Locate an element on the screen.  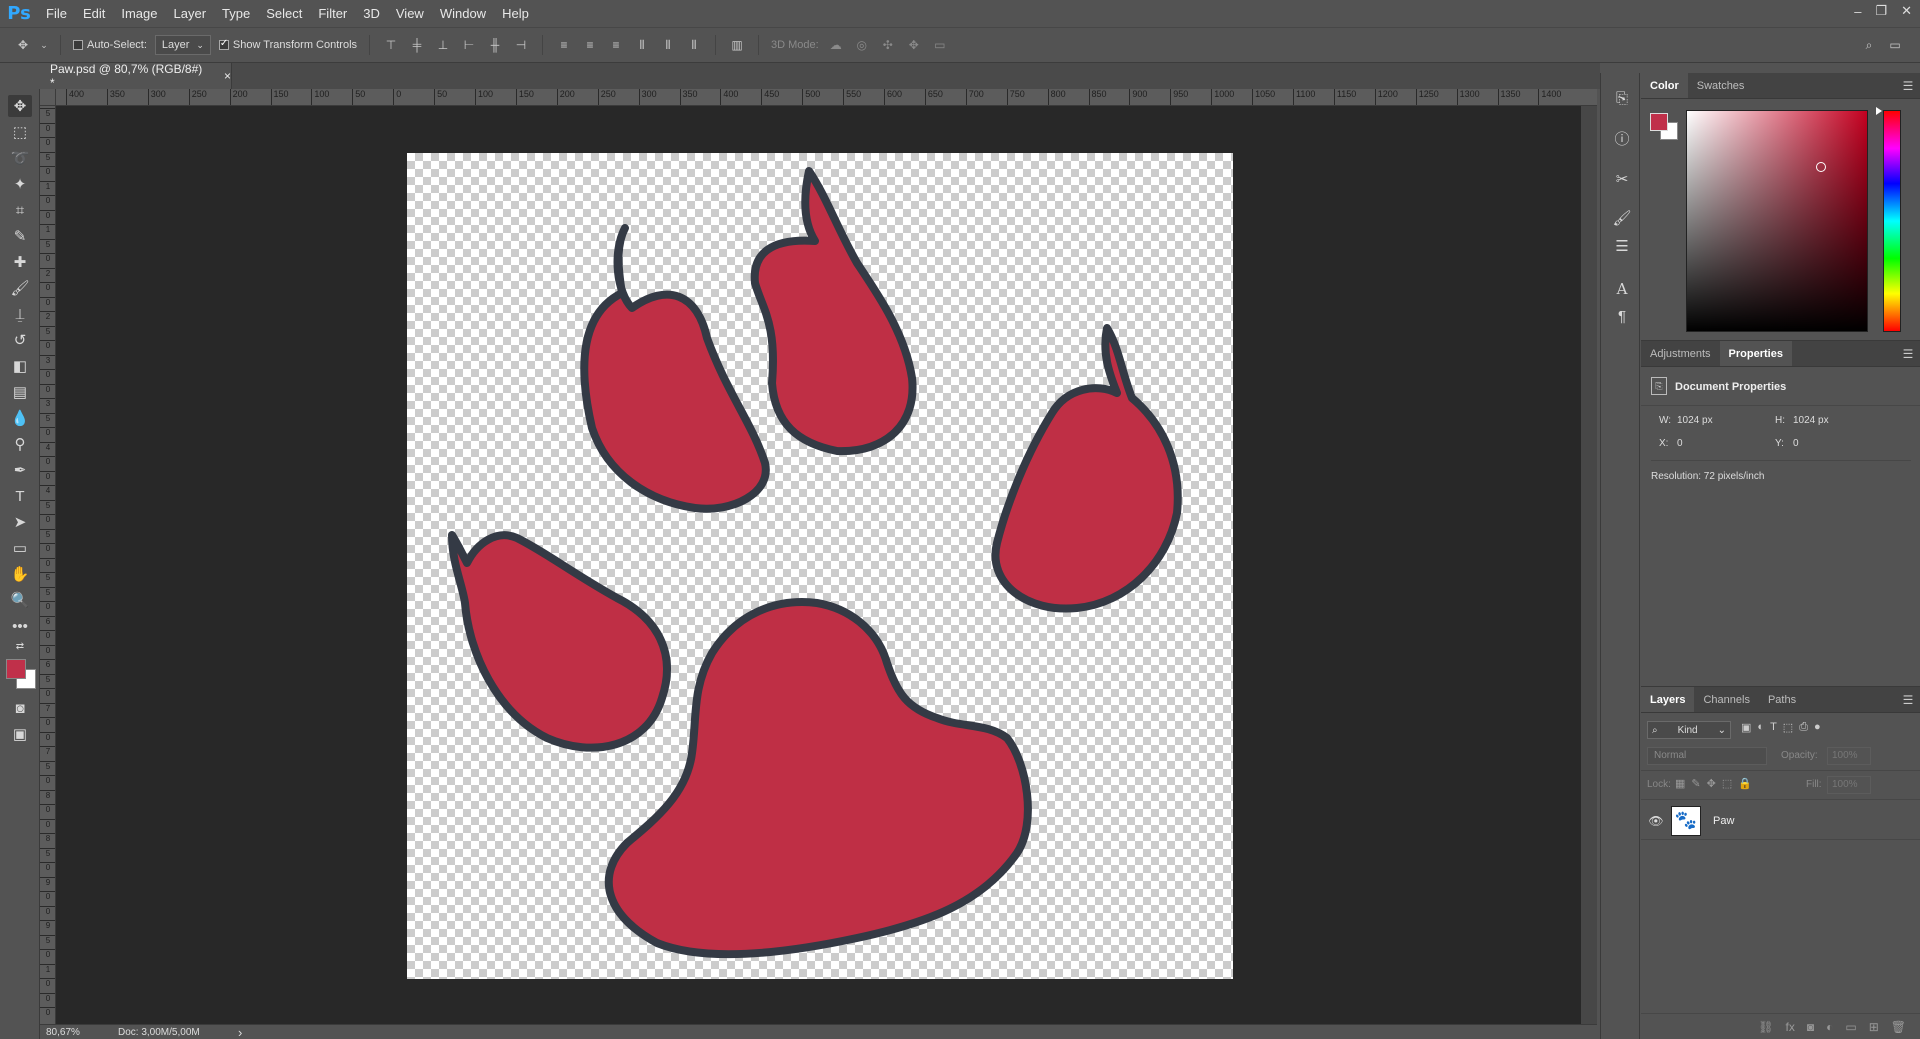
menu-edit: Edit is located at coordinates (94, 13).